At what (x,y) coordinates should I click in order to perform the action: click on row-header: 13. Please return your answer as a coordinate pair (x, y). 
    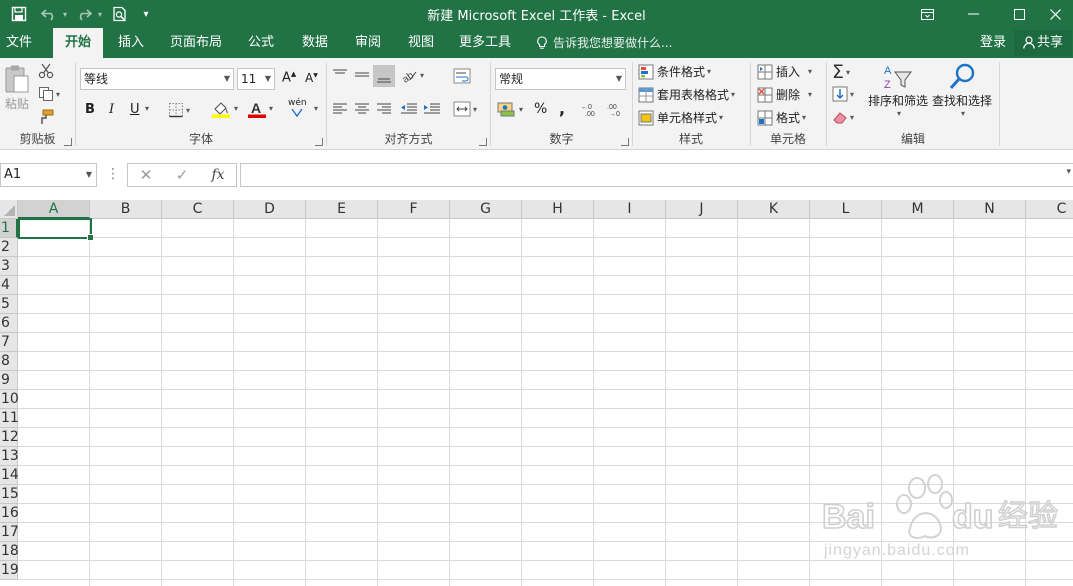
    Looking at the image, I should click on (9, 456).